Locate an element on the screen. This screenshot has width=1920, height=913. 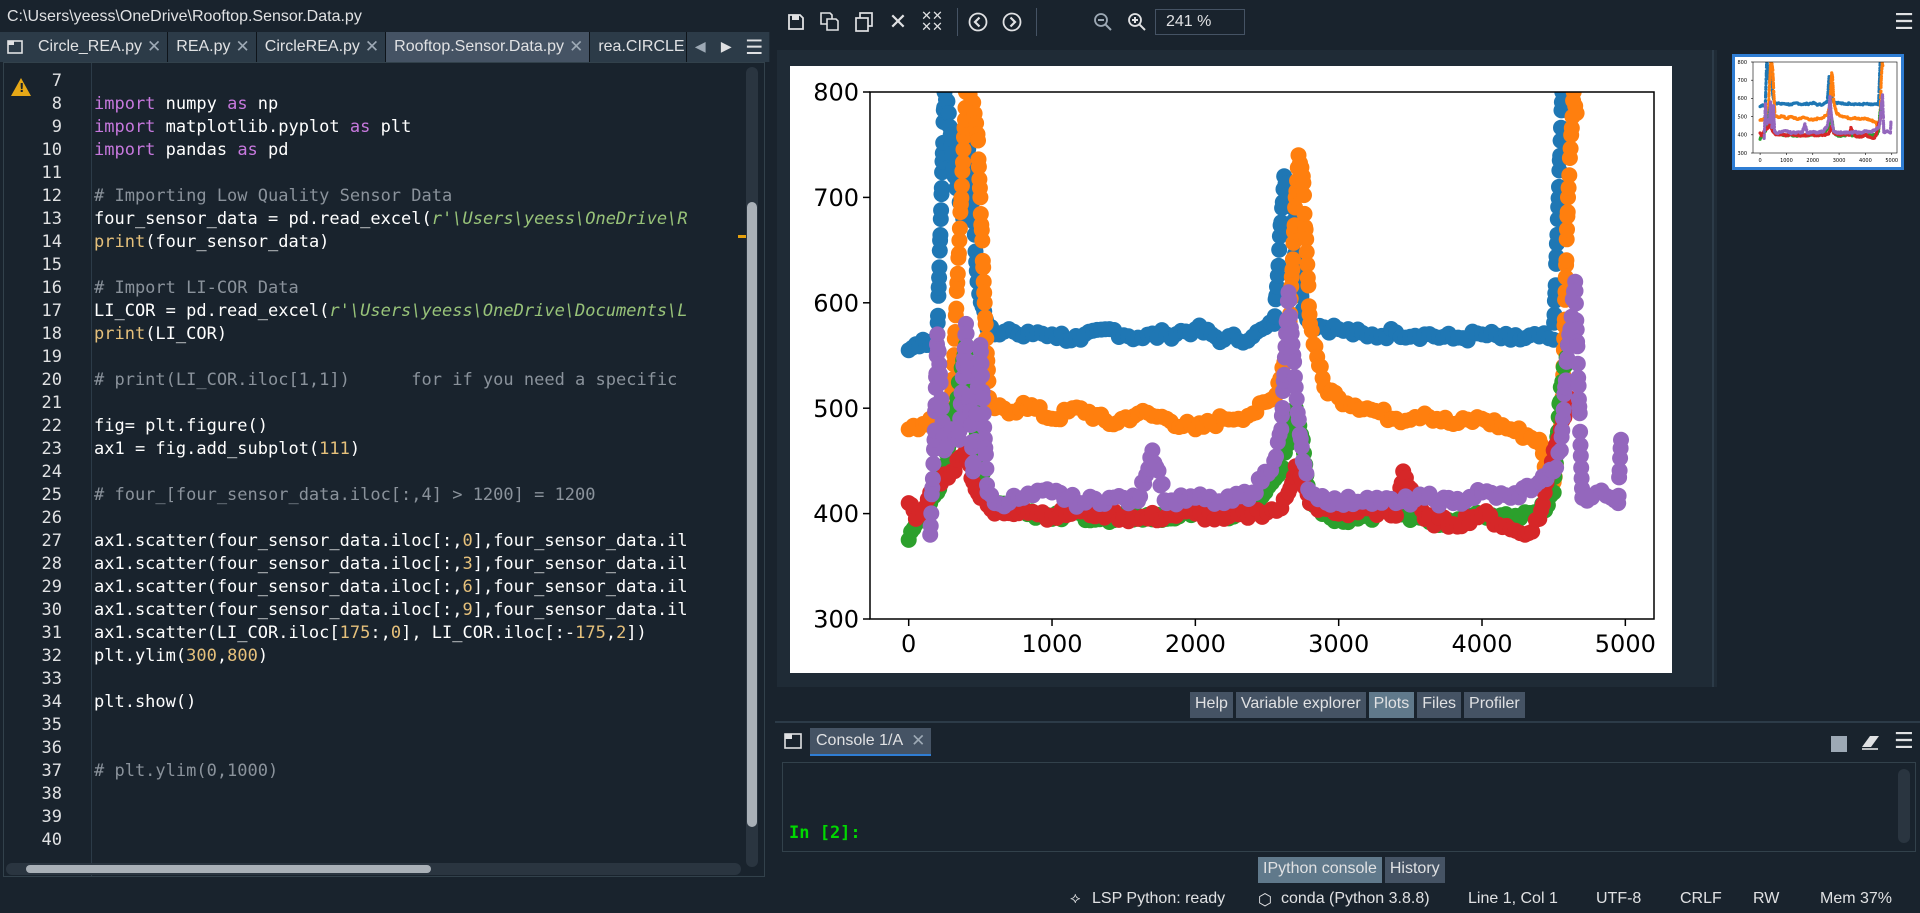
x-tick-label: 1000 is located at coordinates (1051, 644).